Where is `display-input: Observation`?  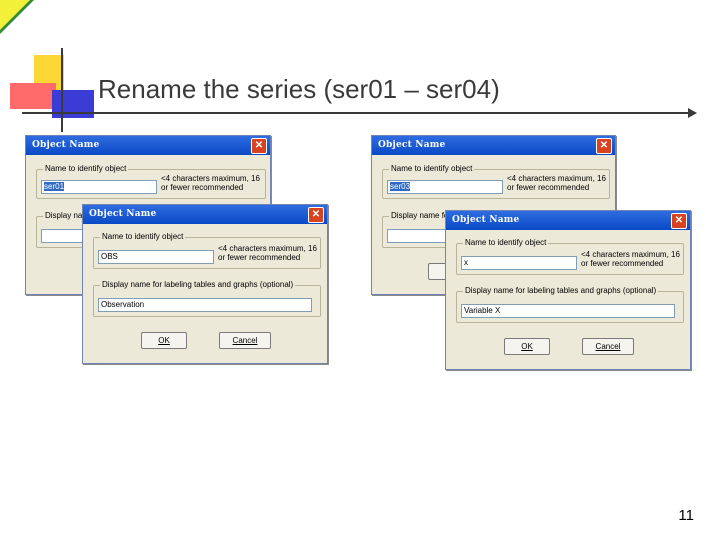 display-input: Observation is located at coordinates (205, 305).